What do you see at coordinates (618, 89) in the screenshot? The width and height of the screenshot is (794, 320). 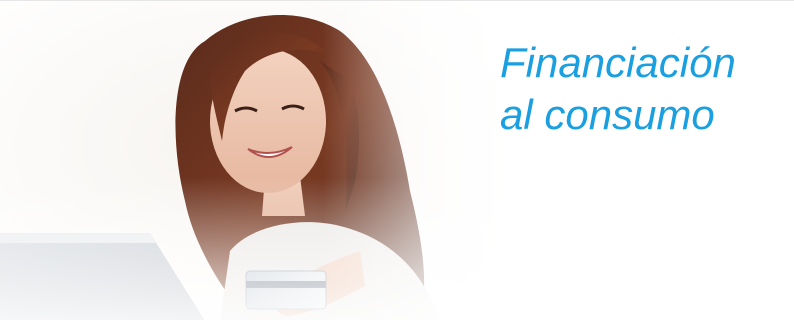 I see `headline: Financiación al consumo` at bounding box center [618, 89].